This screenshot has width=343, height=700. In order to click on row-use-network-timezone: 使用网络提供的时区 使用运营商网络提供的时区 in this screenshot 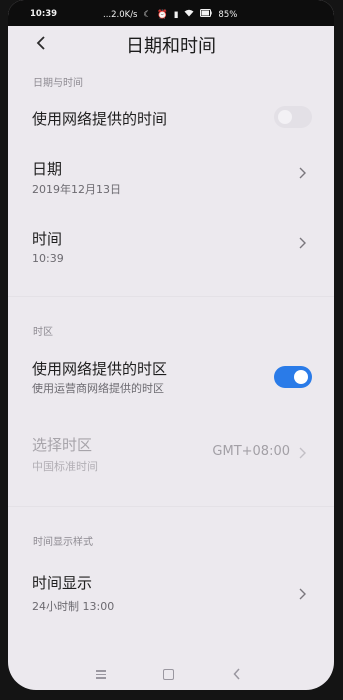, I will do `click(171, 375)`.